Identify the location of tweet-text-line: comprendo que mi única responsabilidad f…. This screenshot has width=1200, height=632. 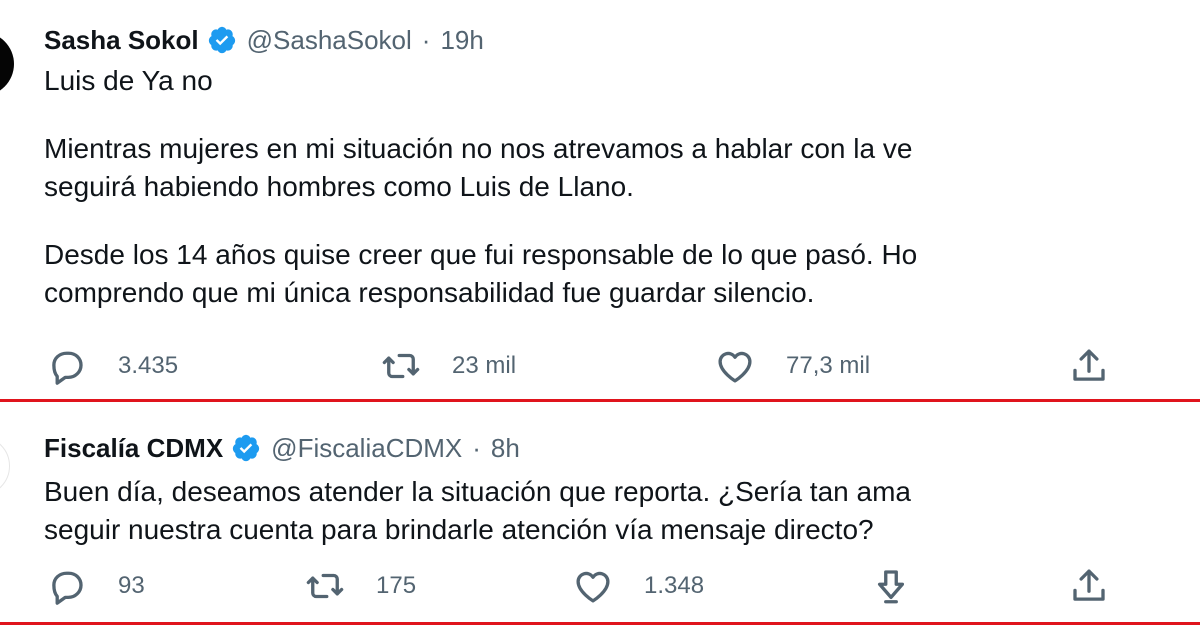
(429, 292).